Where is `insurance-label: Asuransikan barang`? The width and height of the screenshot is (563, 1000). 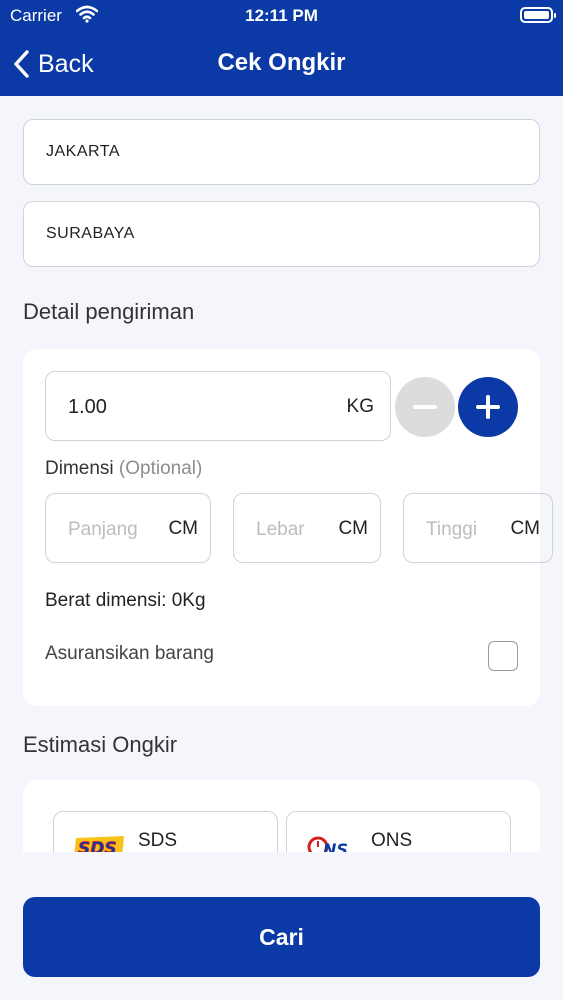 insurance-label: Asuransikan barang is located at coordinates (129, 653).